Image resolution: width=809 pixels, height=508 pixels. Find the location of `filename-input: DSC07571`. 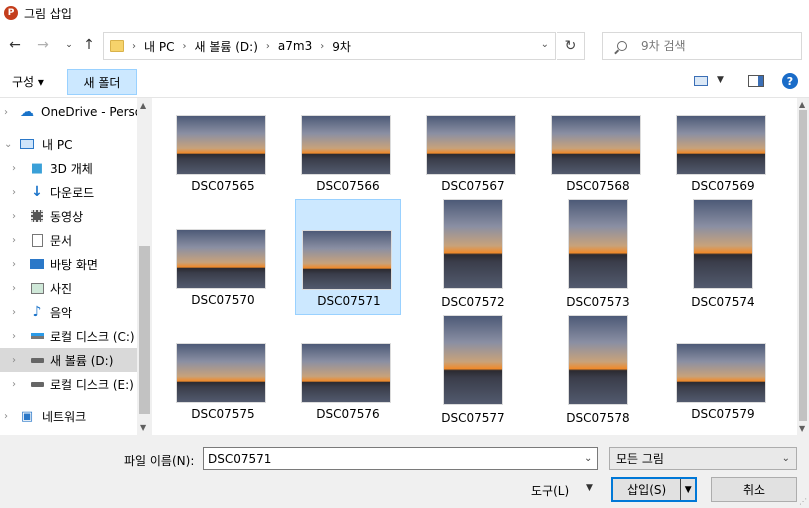

filename-input: DSC07571 is located at coordinates (400, 458).